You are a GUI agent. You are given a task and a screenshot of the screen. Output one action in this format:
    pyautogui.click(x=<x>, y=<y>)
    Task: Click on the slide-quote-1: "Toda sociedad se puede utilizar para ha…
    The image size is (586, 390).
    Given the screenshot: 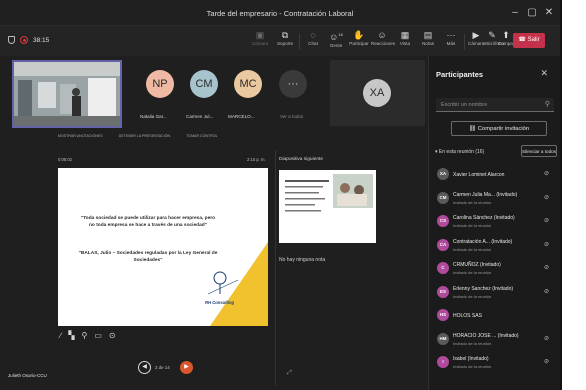 What is the action you would take?
    pyautogui.click(x=148, y=222)
    